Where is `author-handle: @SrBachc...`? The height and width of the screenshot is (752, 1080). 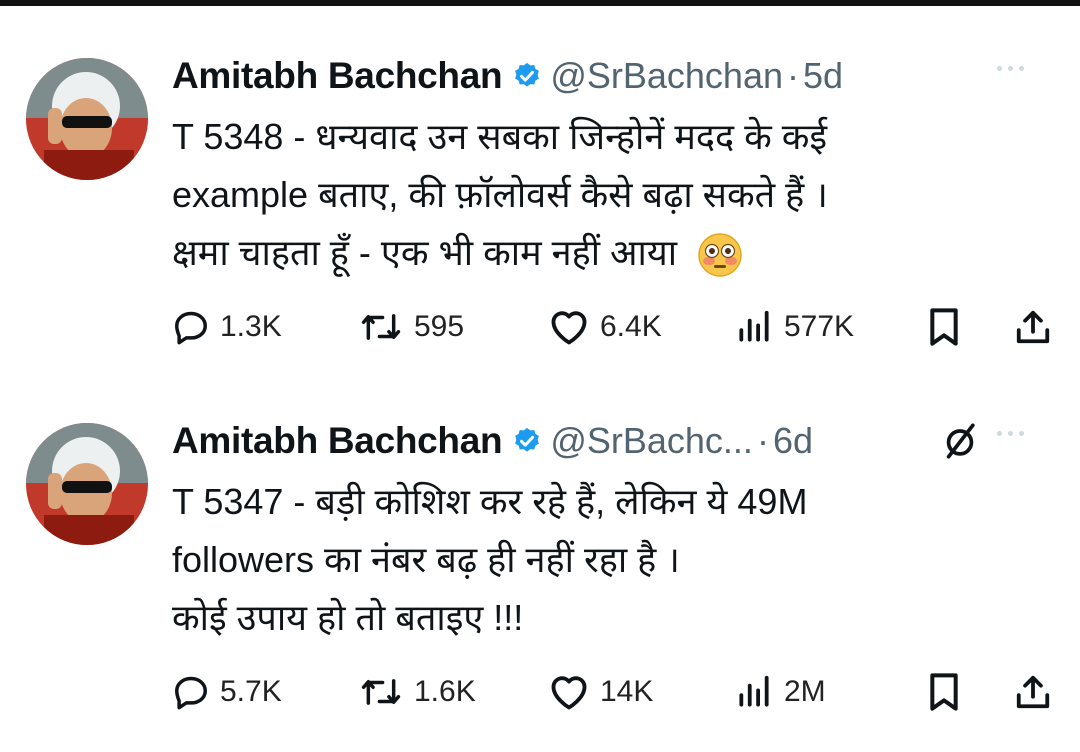
author-handle: @SrBachc... is located at coordinates (651, 441).